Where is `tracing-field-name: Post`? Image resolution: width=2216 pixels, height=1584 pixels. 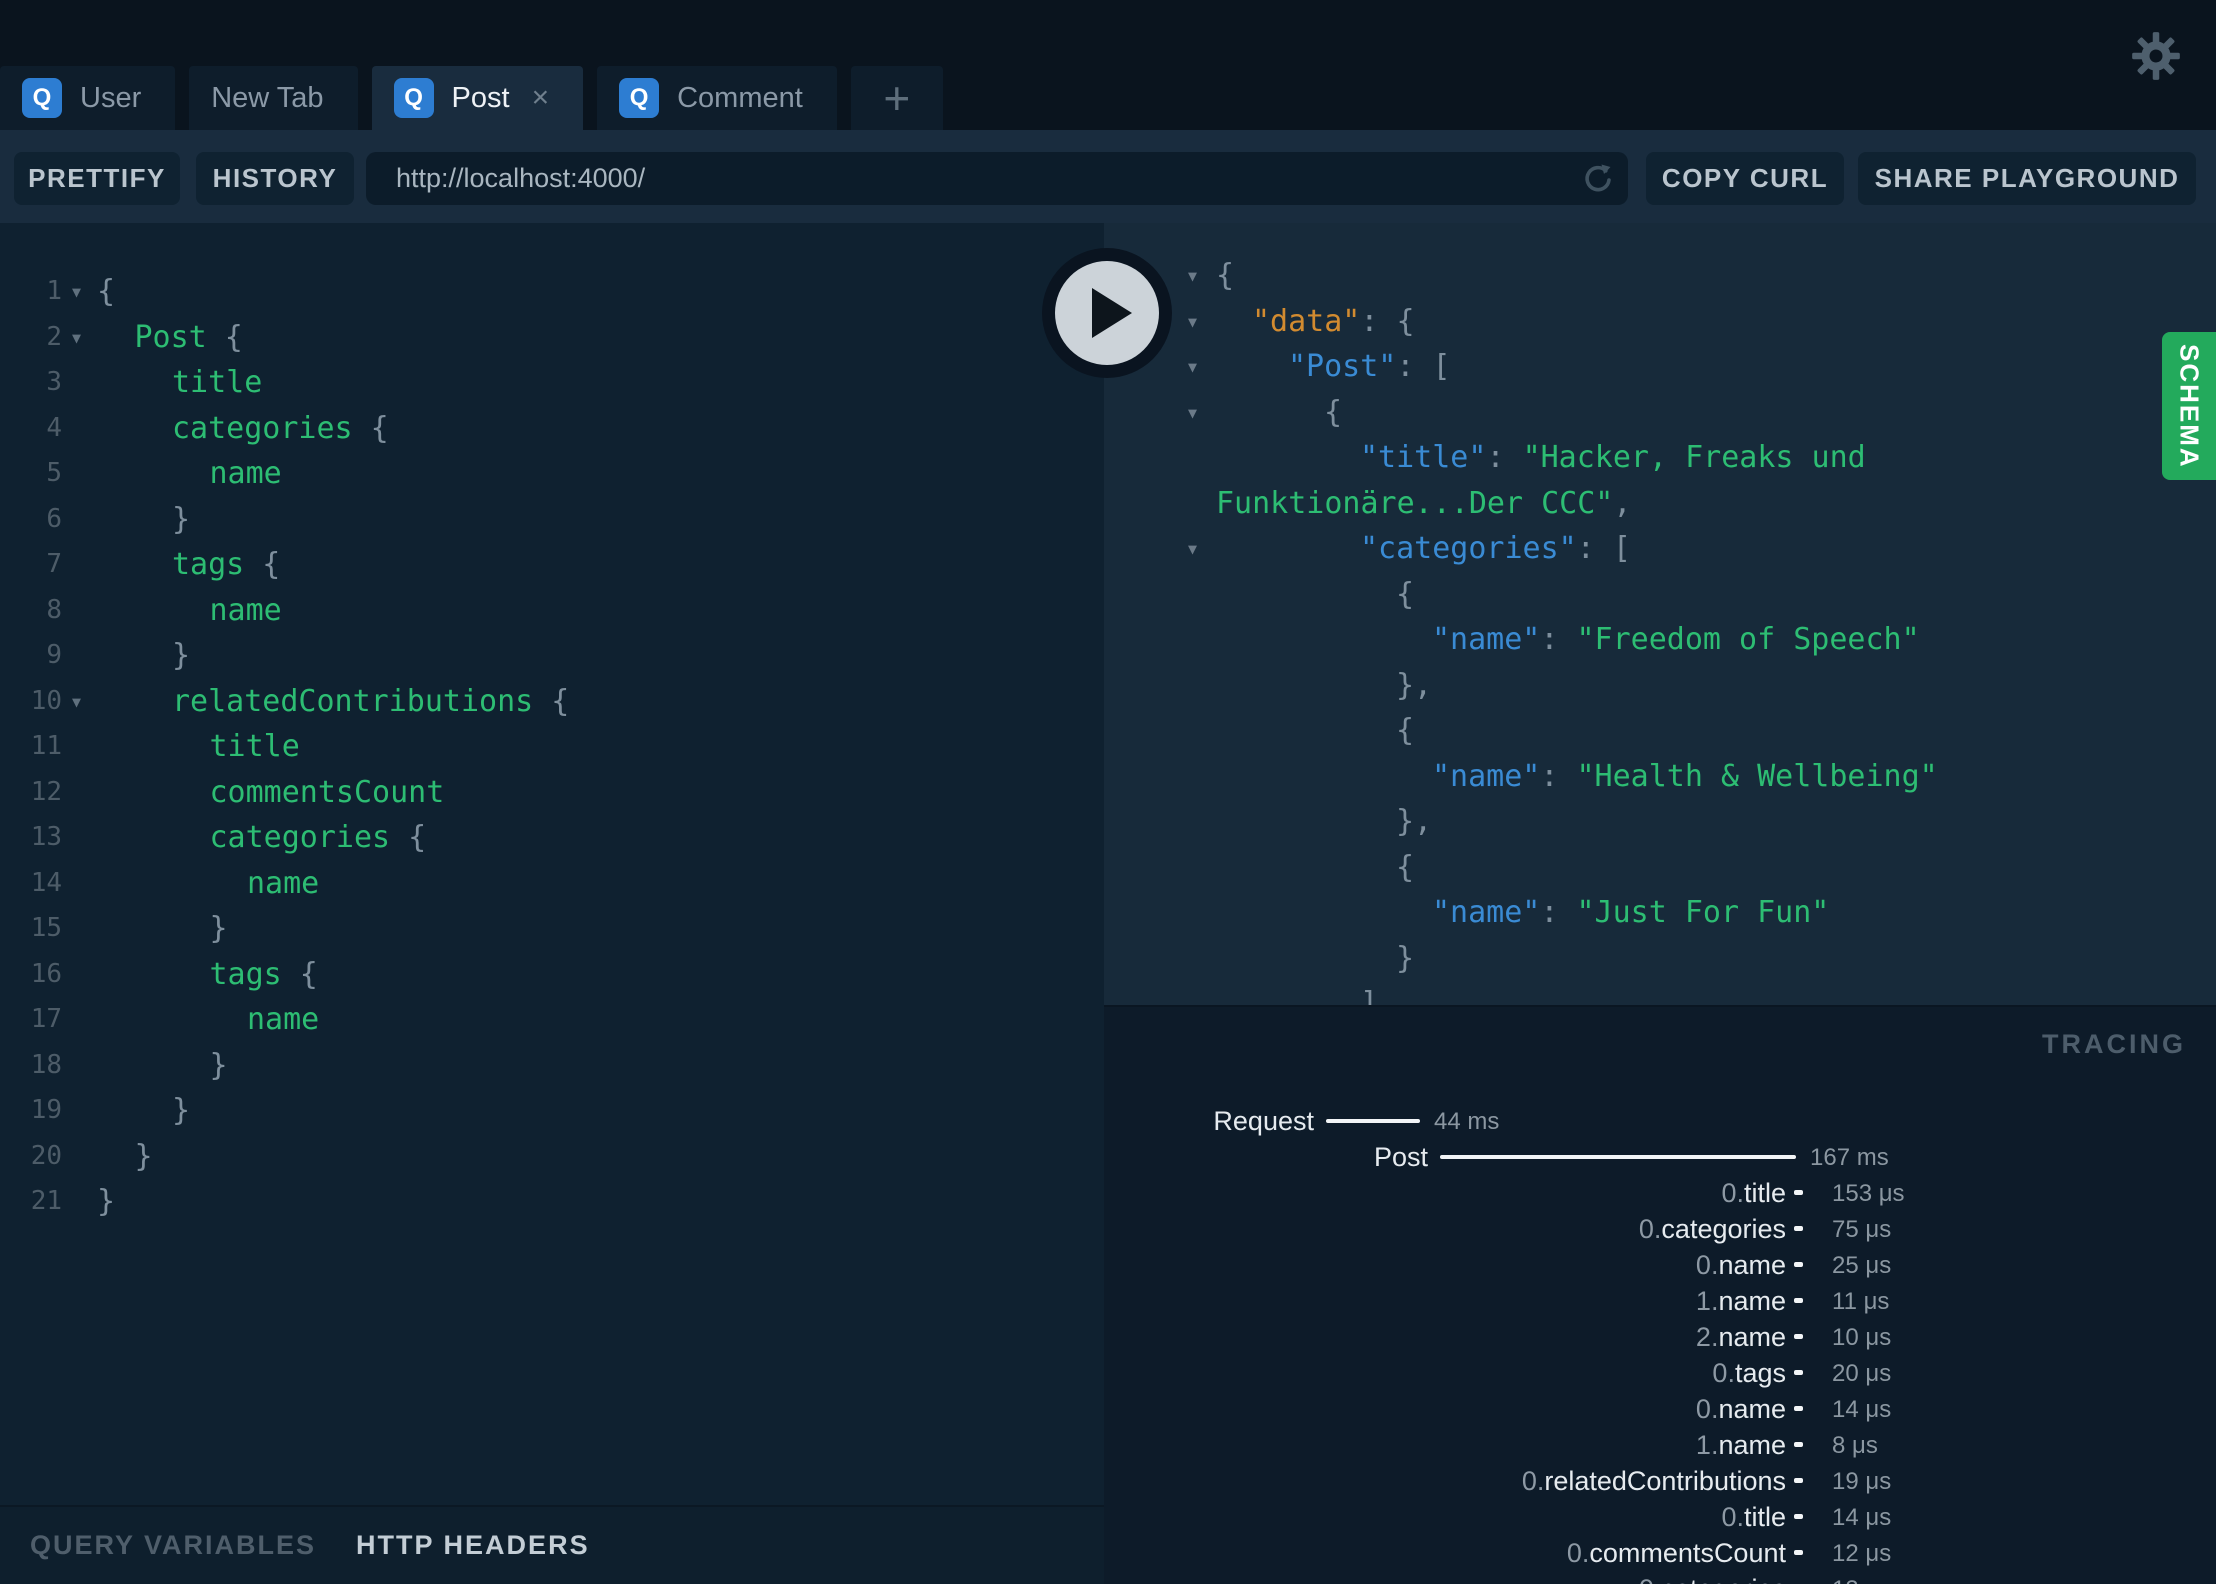 tracing-field-name: Post is located at coordinates (1400, 1157).